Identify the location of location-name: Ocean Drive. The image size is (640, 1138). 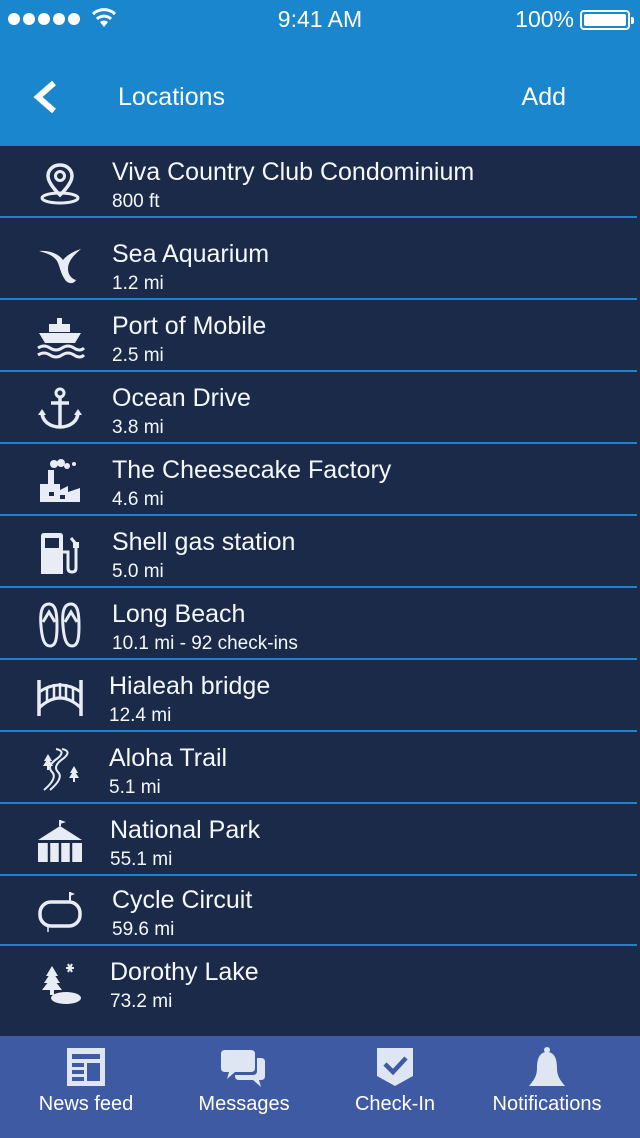
(181, 398).